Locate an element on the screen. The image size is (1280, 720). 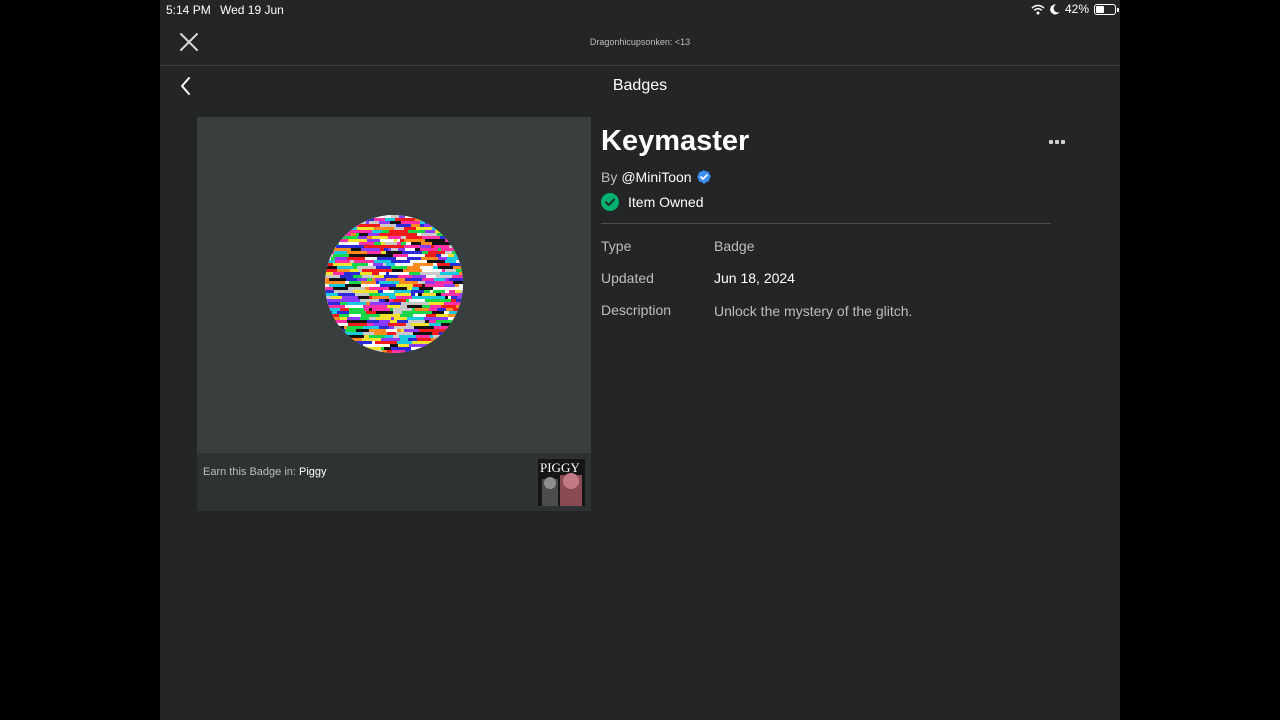
moon-icon is located at coordinates (1055, 8).